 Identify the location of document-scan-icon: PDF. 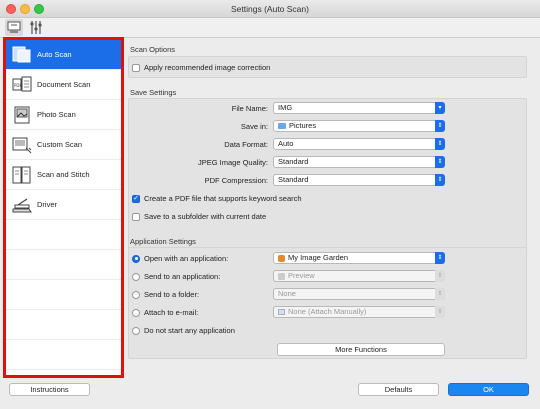
(22, 85).